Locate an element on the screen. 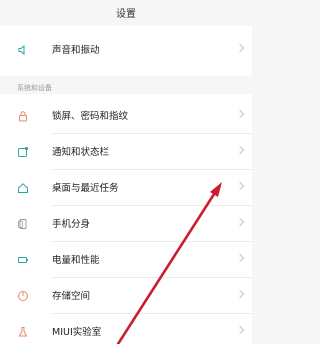  storage-icon is located at coordinates (23, 296).